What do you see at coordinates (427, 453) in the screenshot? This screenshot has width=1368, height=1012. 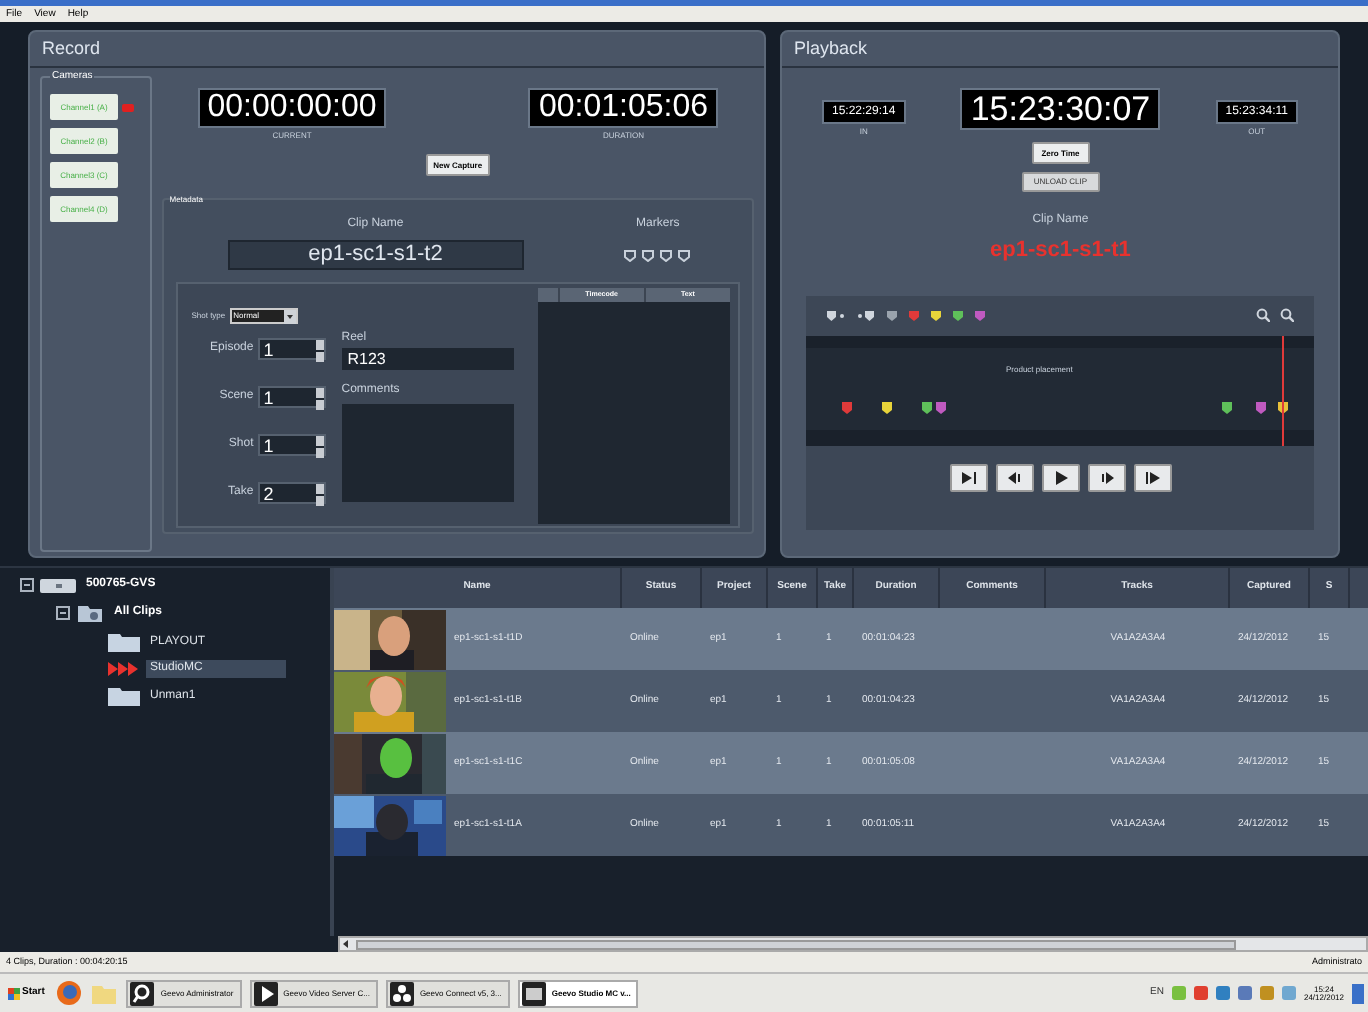 I see `comments-field` at bounding box center [427, 453].